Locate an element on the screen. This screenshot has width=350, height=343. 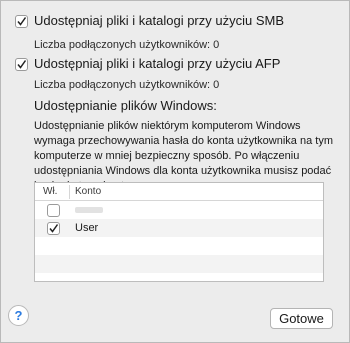
done-button: Gotowe is located at coordinates (301, 318).